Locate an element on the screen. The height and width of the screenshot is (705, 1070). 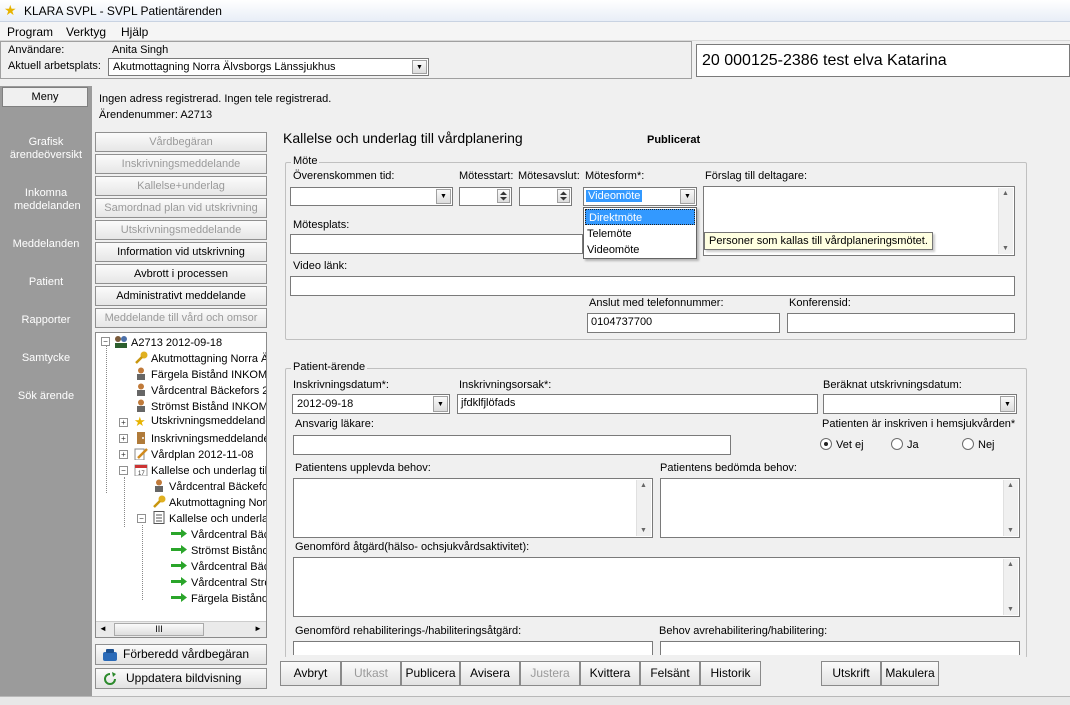
start-time-input is located at coordinates (485, 196).